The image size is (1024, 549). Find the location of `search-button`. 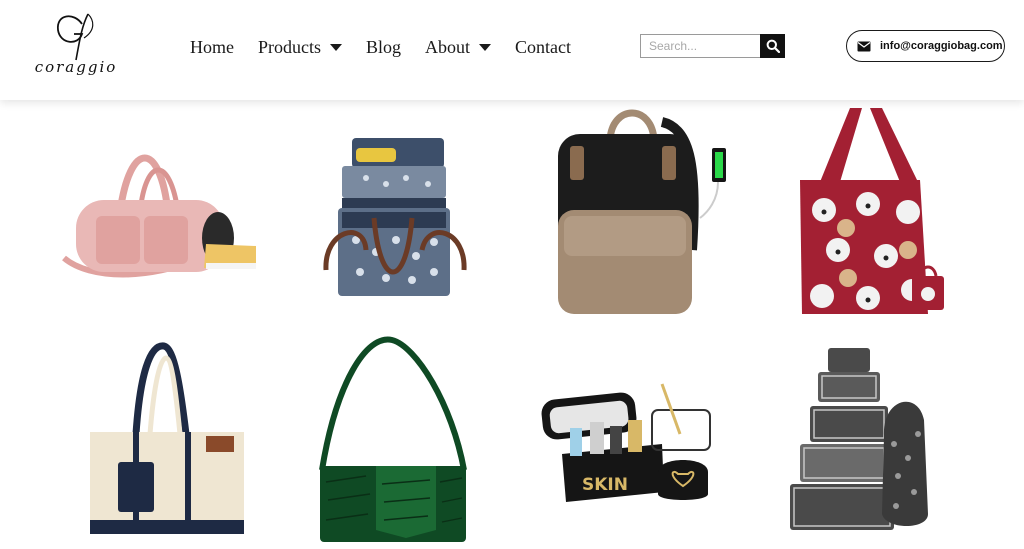

search-button is located at coordinates (772, 46).